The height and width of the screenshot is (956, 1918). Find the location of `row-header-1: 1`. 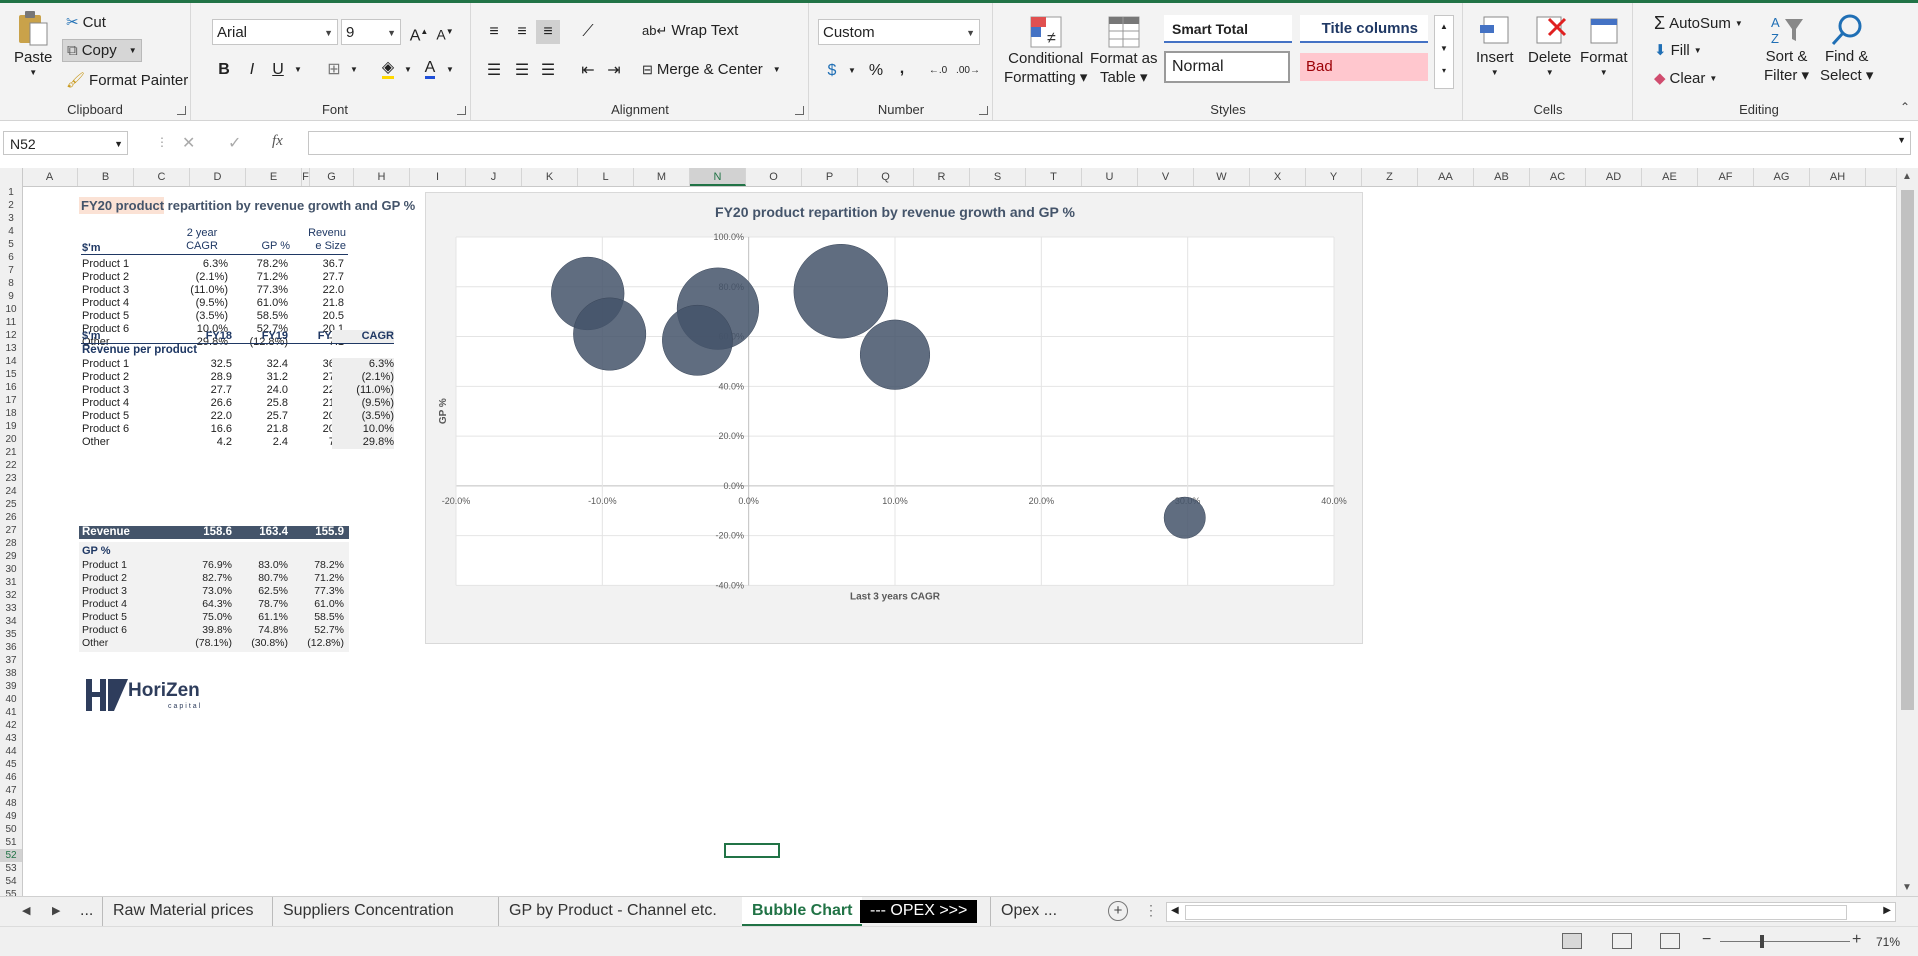

row-header-1: 1 is located at coordinates (11, 192).